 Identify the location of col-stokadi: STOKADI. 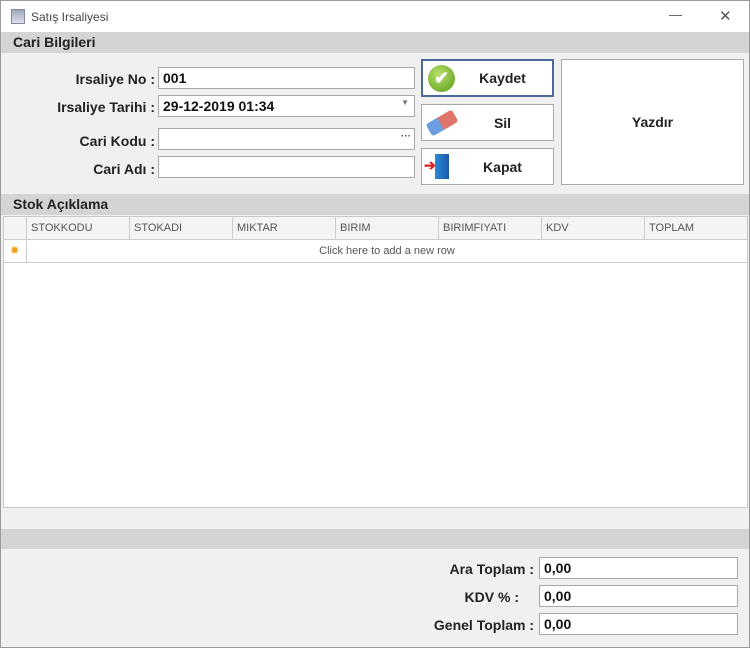
(180, 228).